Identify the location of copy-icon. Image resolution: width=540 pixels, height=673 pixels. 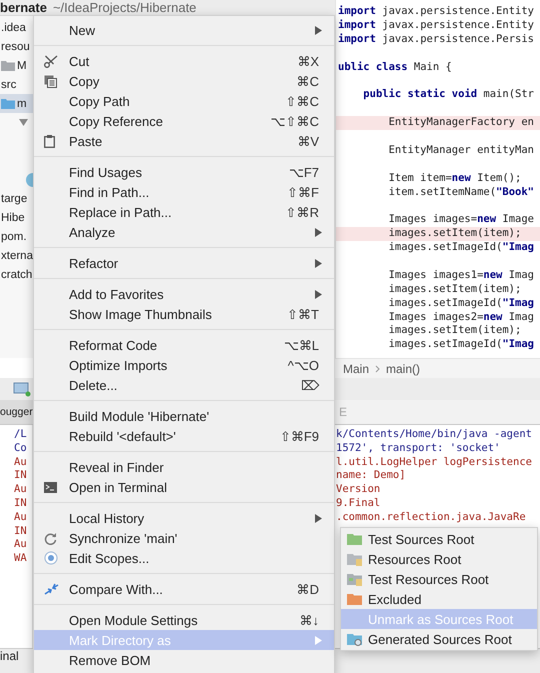
(50, 81).